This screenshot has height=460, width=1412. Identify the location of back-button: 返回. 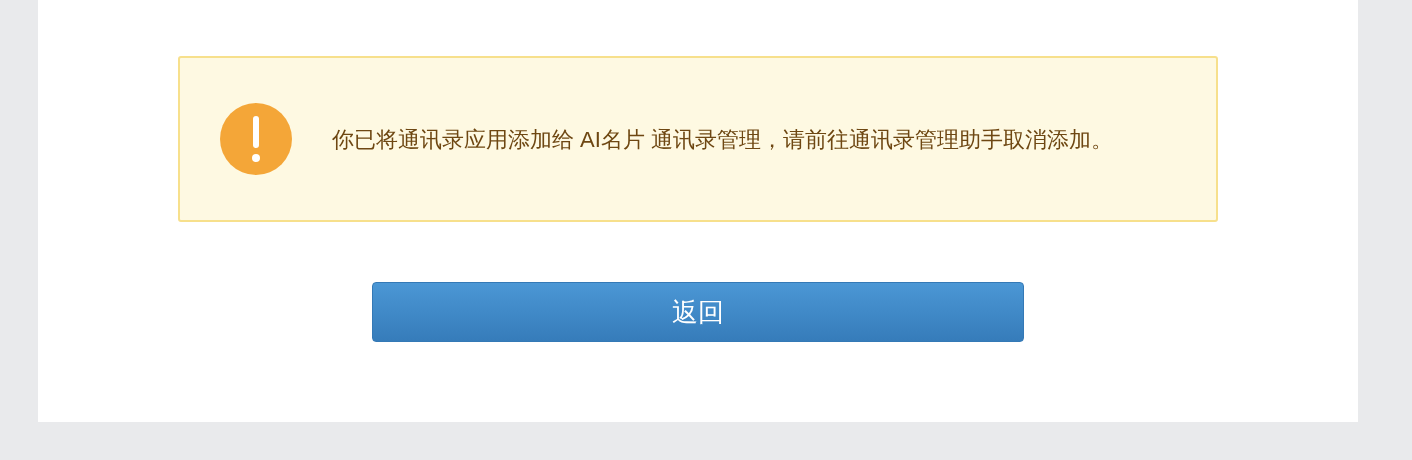
(698, 312).